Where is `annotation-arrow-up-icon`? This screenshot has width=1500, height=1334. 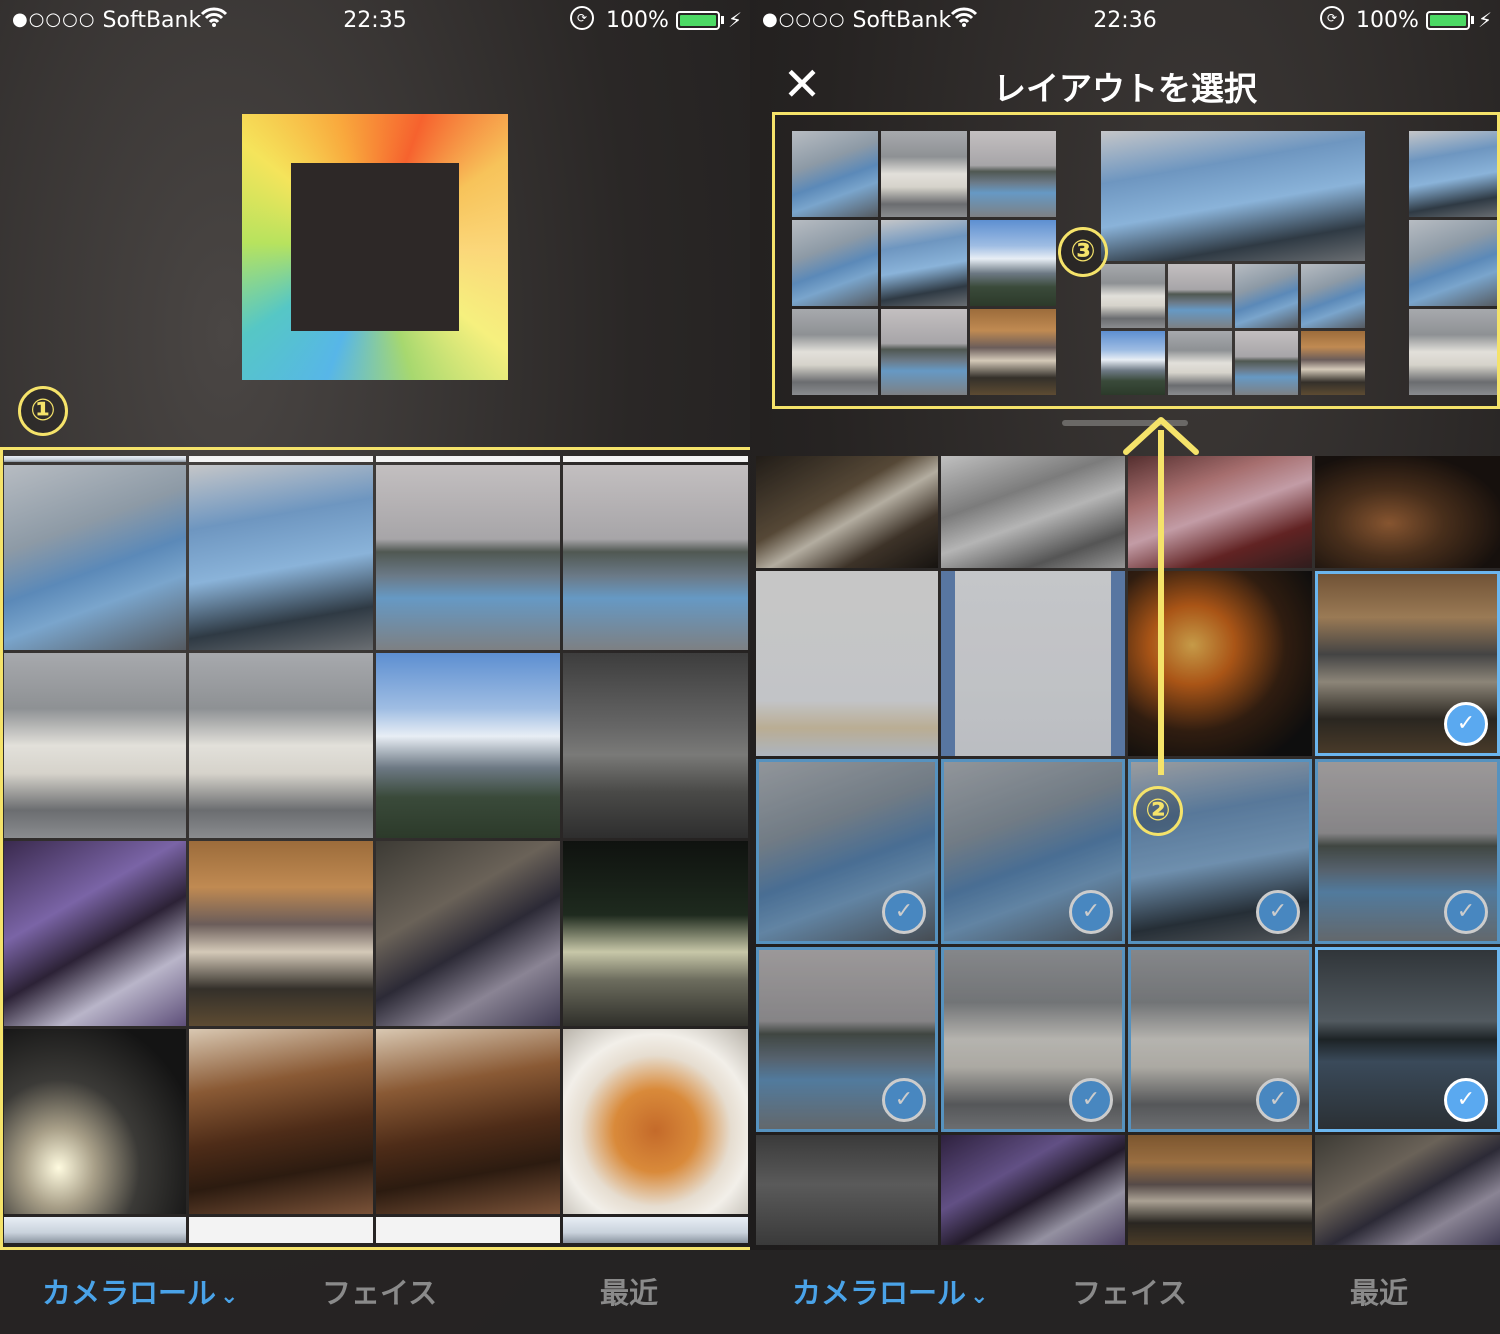 annotation-arrow-up-icon is located at coordinates (1161, 436).